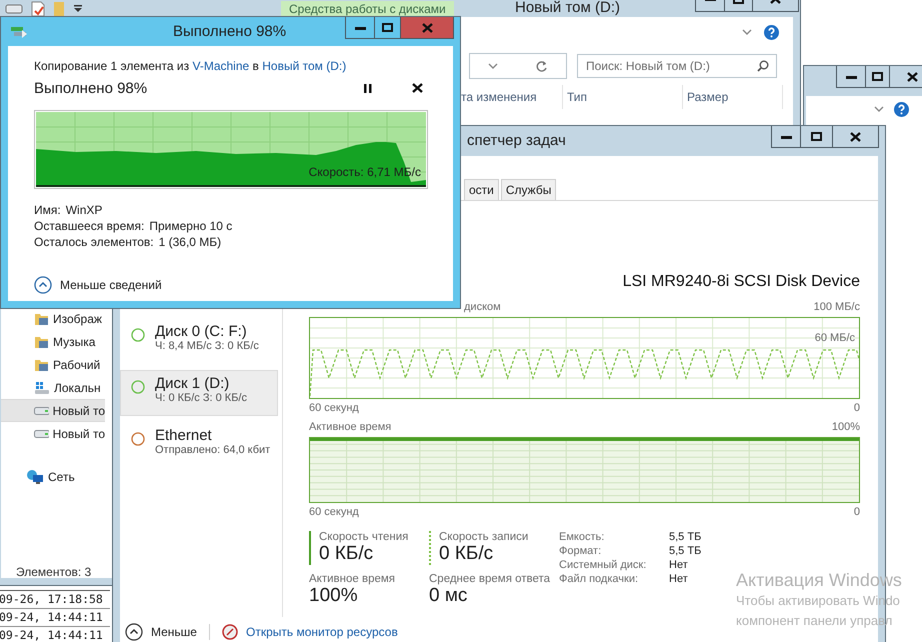 The width and height of the screenshot is (922, 642). Describe the element at coordinates (78, 9) in the screenshot. I see `dropdown-icon` at that location.